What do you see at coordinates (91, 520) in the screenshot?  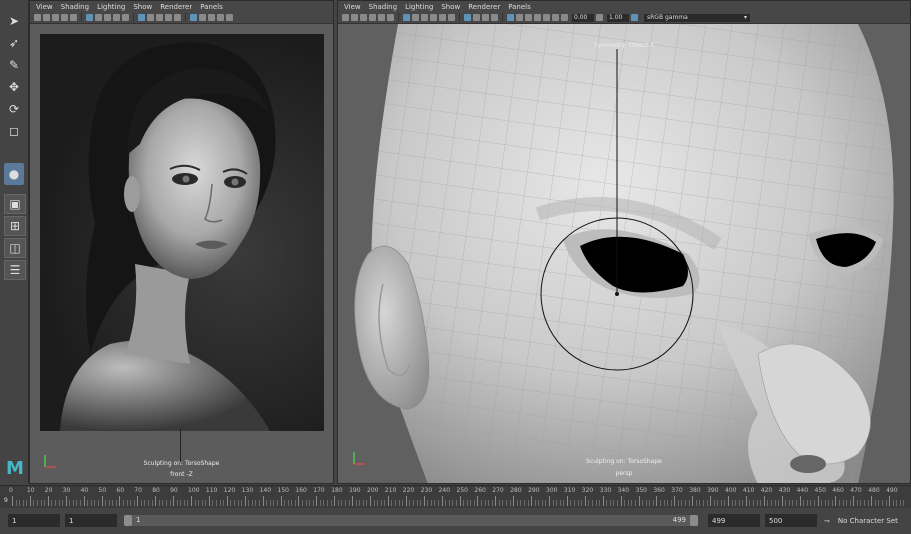 I see `anim-start-field: 1` at bounding box center [91, 520].